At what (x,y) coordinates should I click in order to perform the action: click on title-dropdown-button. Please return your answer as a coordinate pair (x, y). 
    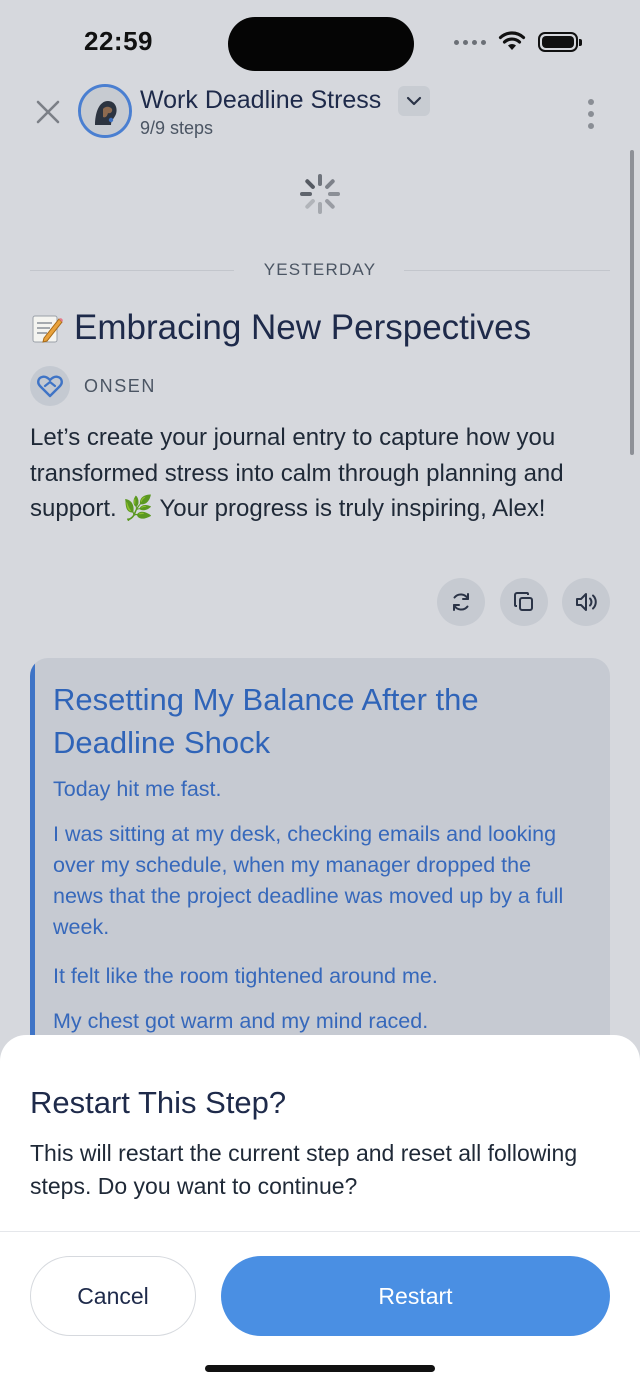
    Looking at the image, I should click on (414, 101).